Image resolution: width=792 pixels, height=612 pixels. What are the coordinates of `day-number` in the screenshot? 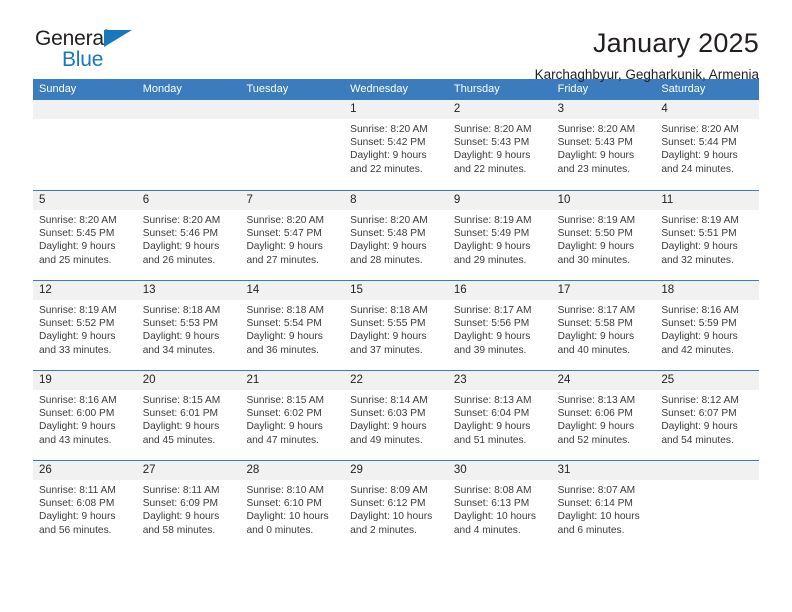 It's located at (188, 109).